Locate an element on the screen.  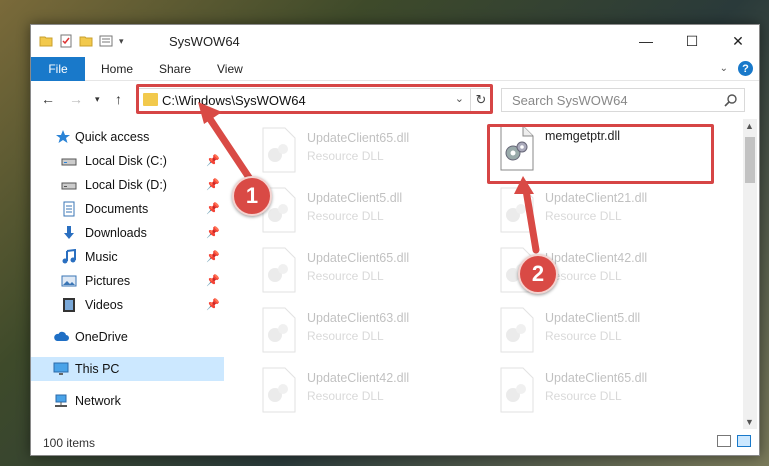
file-item: UpdateClient21.dll Resource DLL is located at coordinates (602, 211).